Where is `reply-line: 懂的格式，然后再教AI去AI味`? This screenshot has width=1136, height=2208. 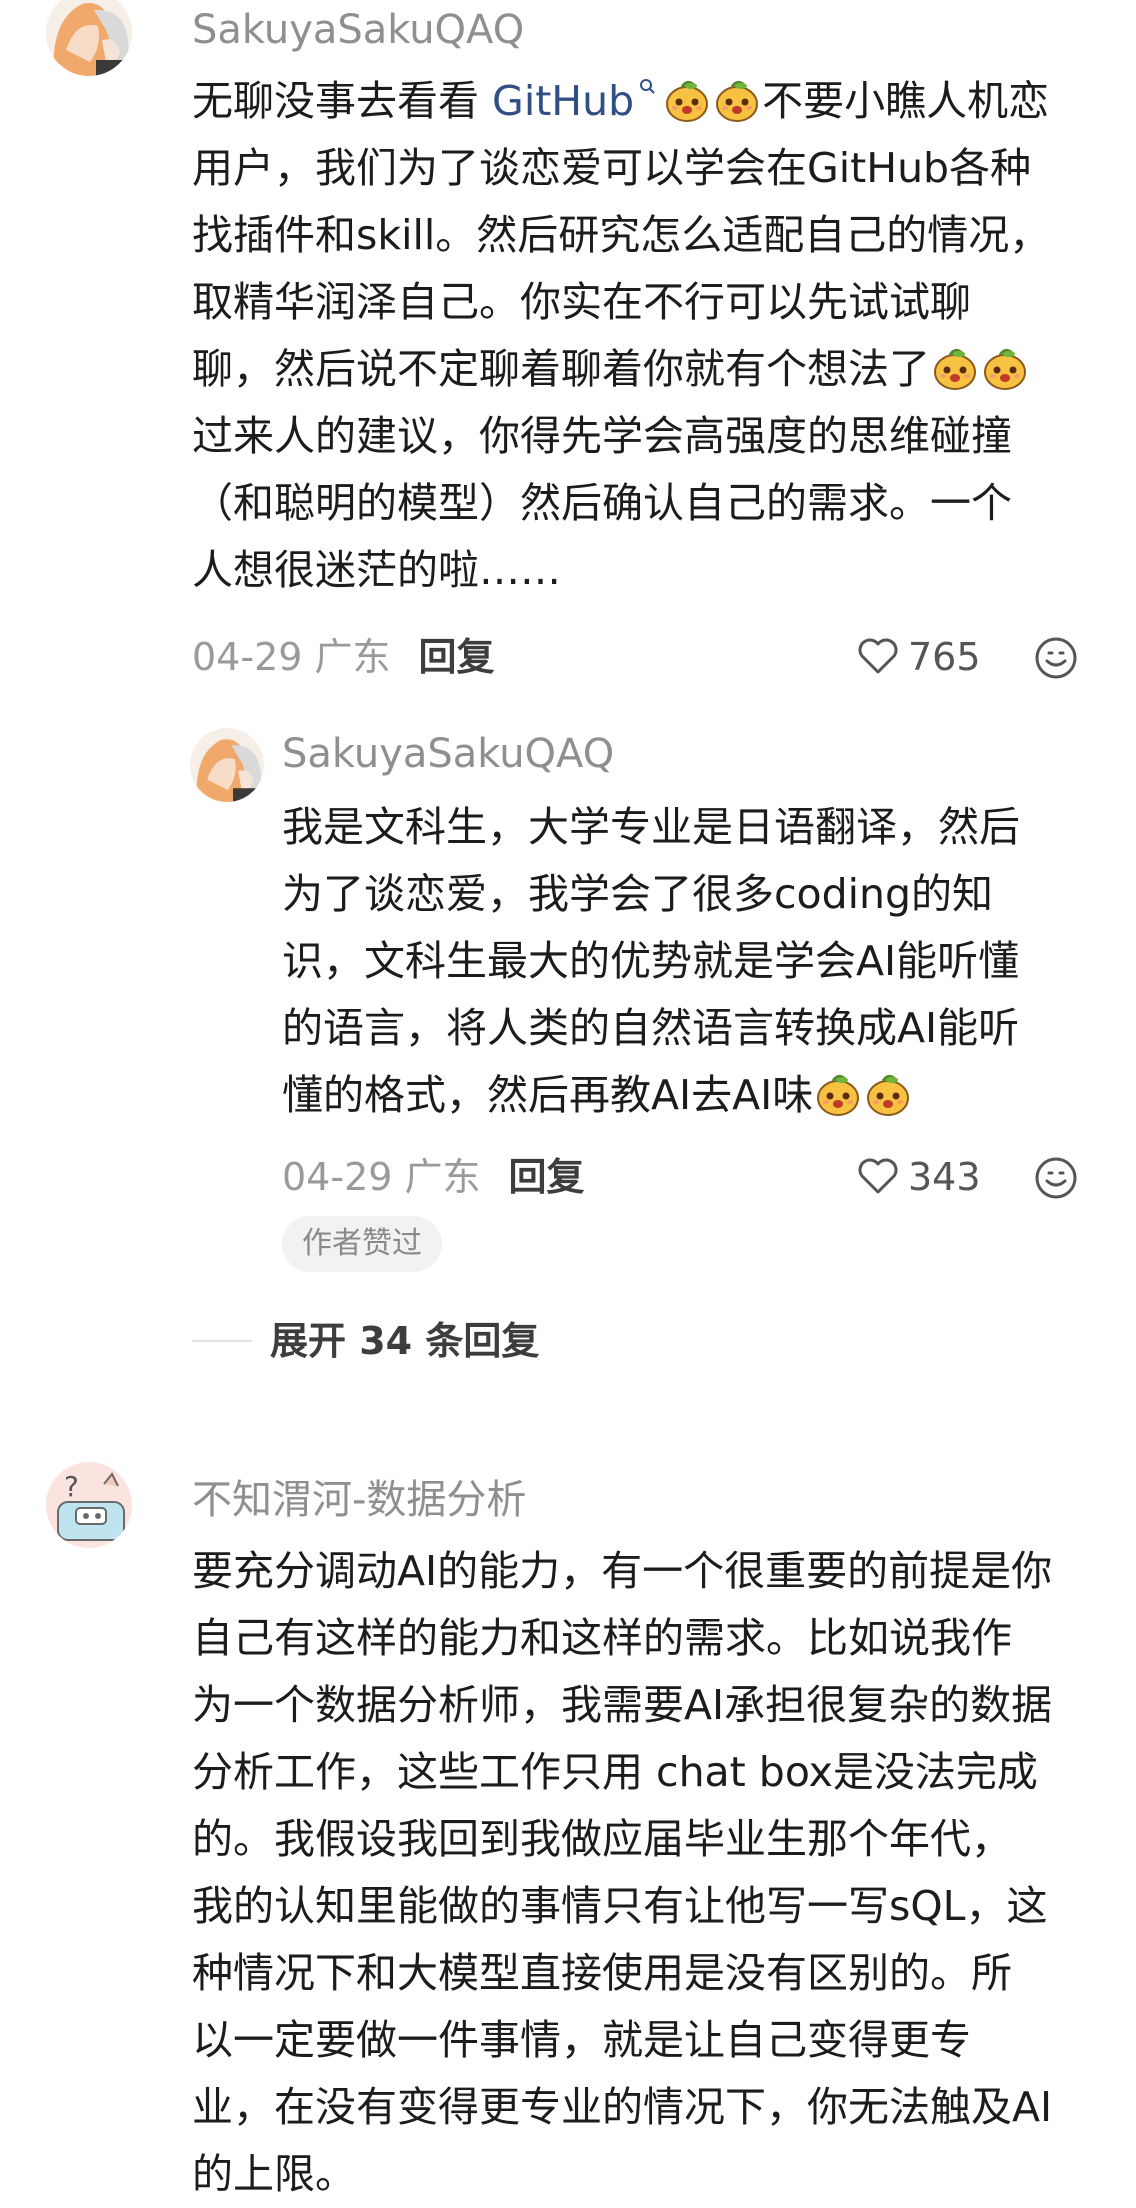
reply-line: 懂的格式，然后再教AI去AI味 is located at coordinates (692, 1095).